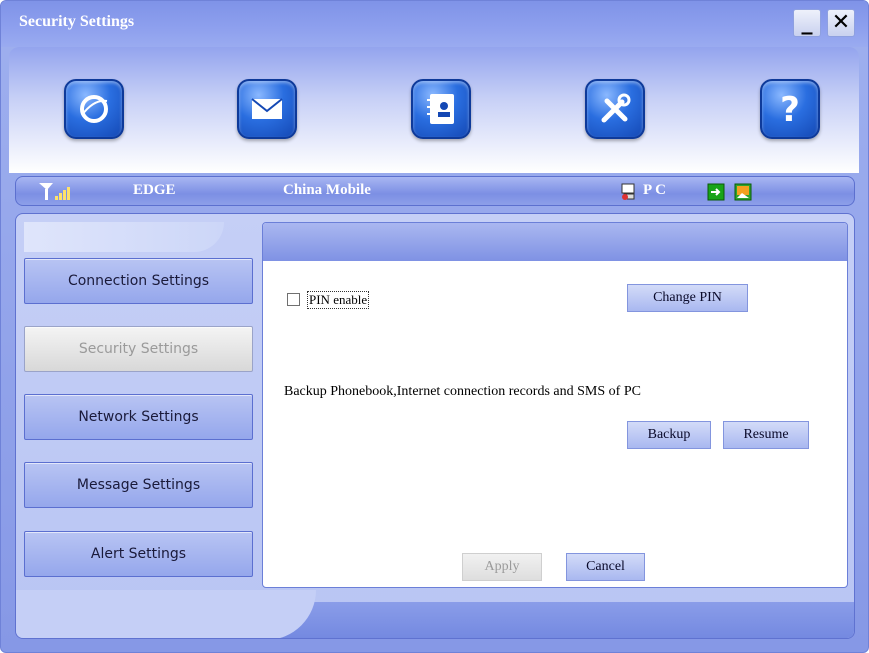 Image resolution: width=869 pixels, height=653 pixels. Describe the element at coordinates (435, 191) in the screenshot. I see `status-bar: EDGE China Mobile P C` at that location.